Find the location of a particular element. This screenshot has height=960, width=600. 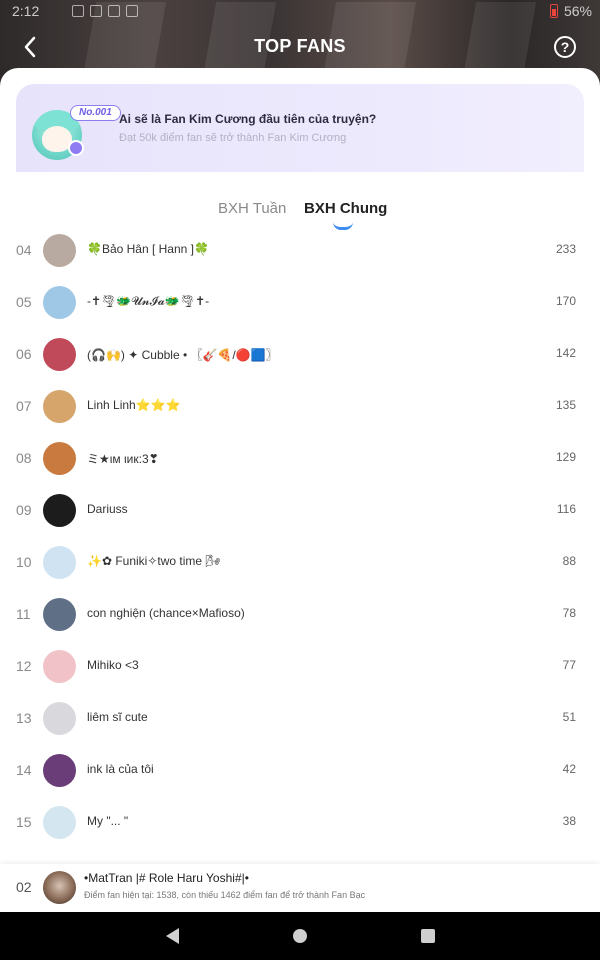

system-nav-bar is located at coordinates (300, 936).